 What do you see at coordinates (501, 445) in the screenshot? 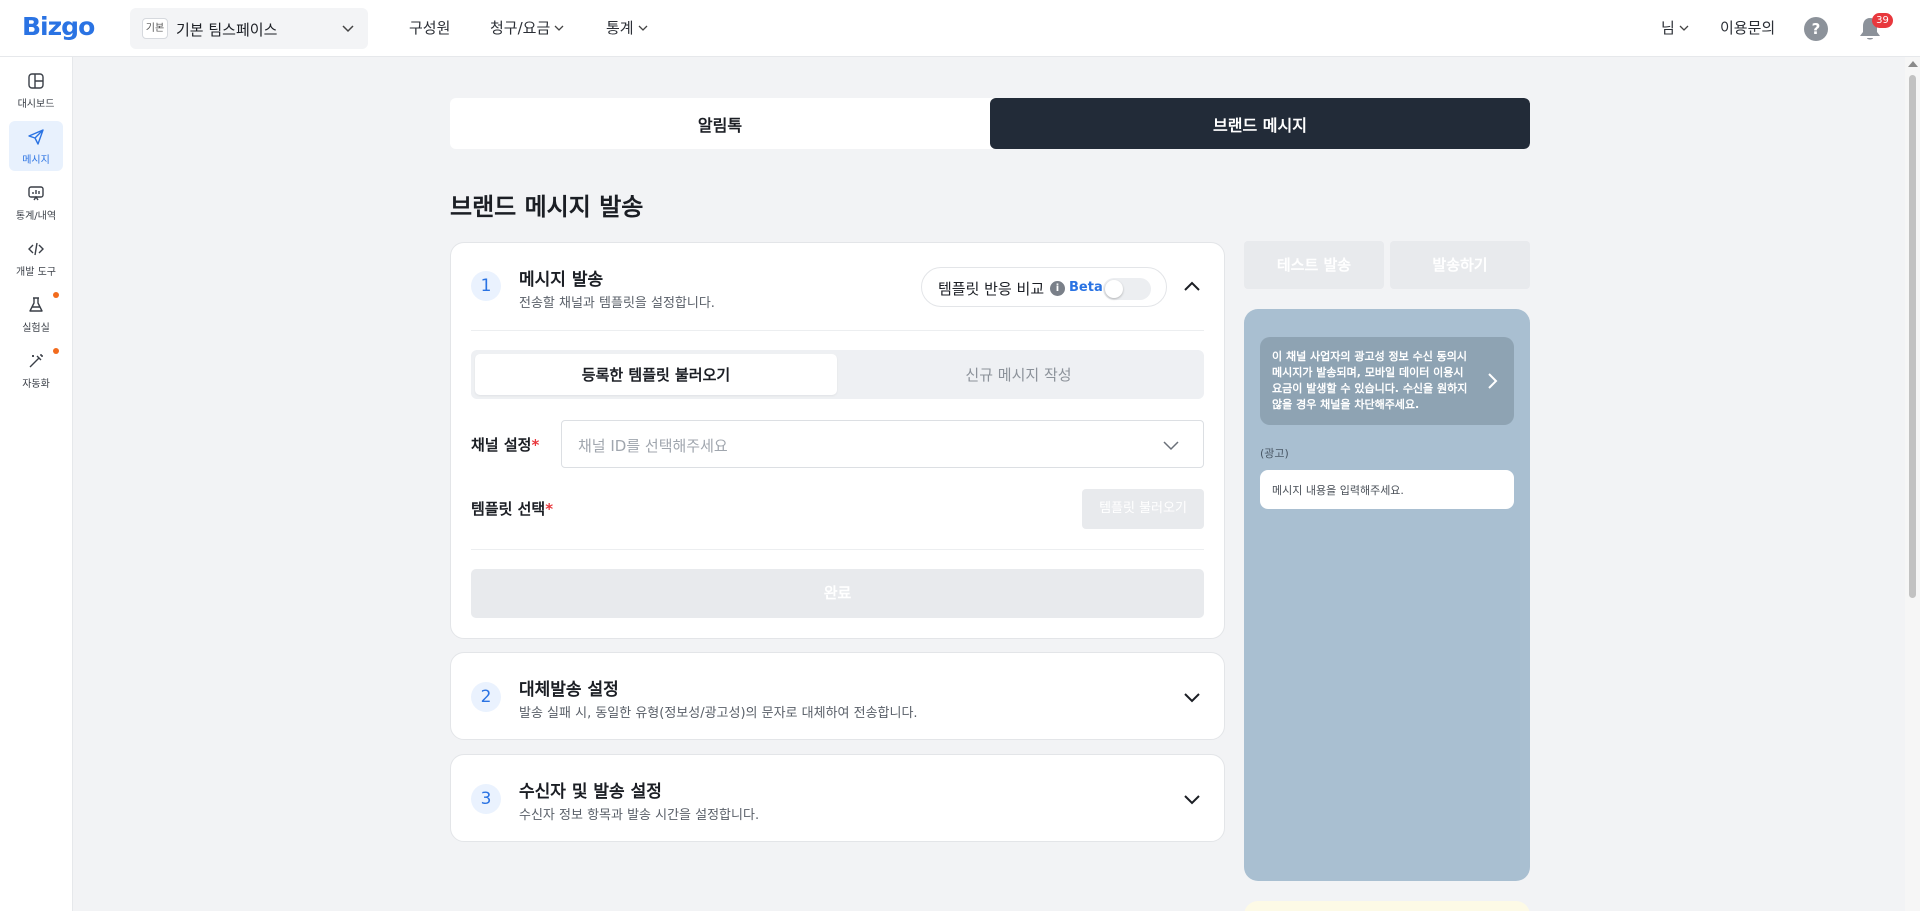
I see `channel-label-text: 채널 설정` at bounding box center [501, 445].